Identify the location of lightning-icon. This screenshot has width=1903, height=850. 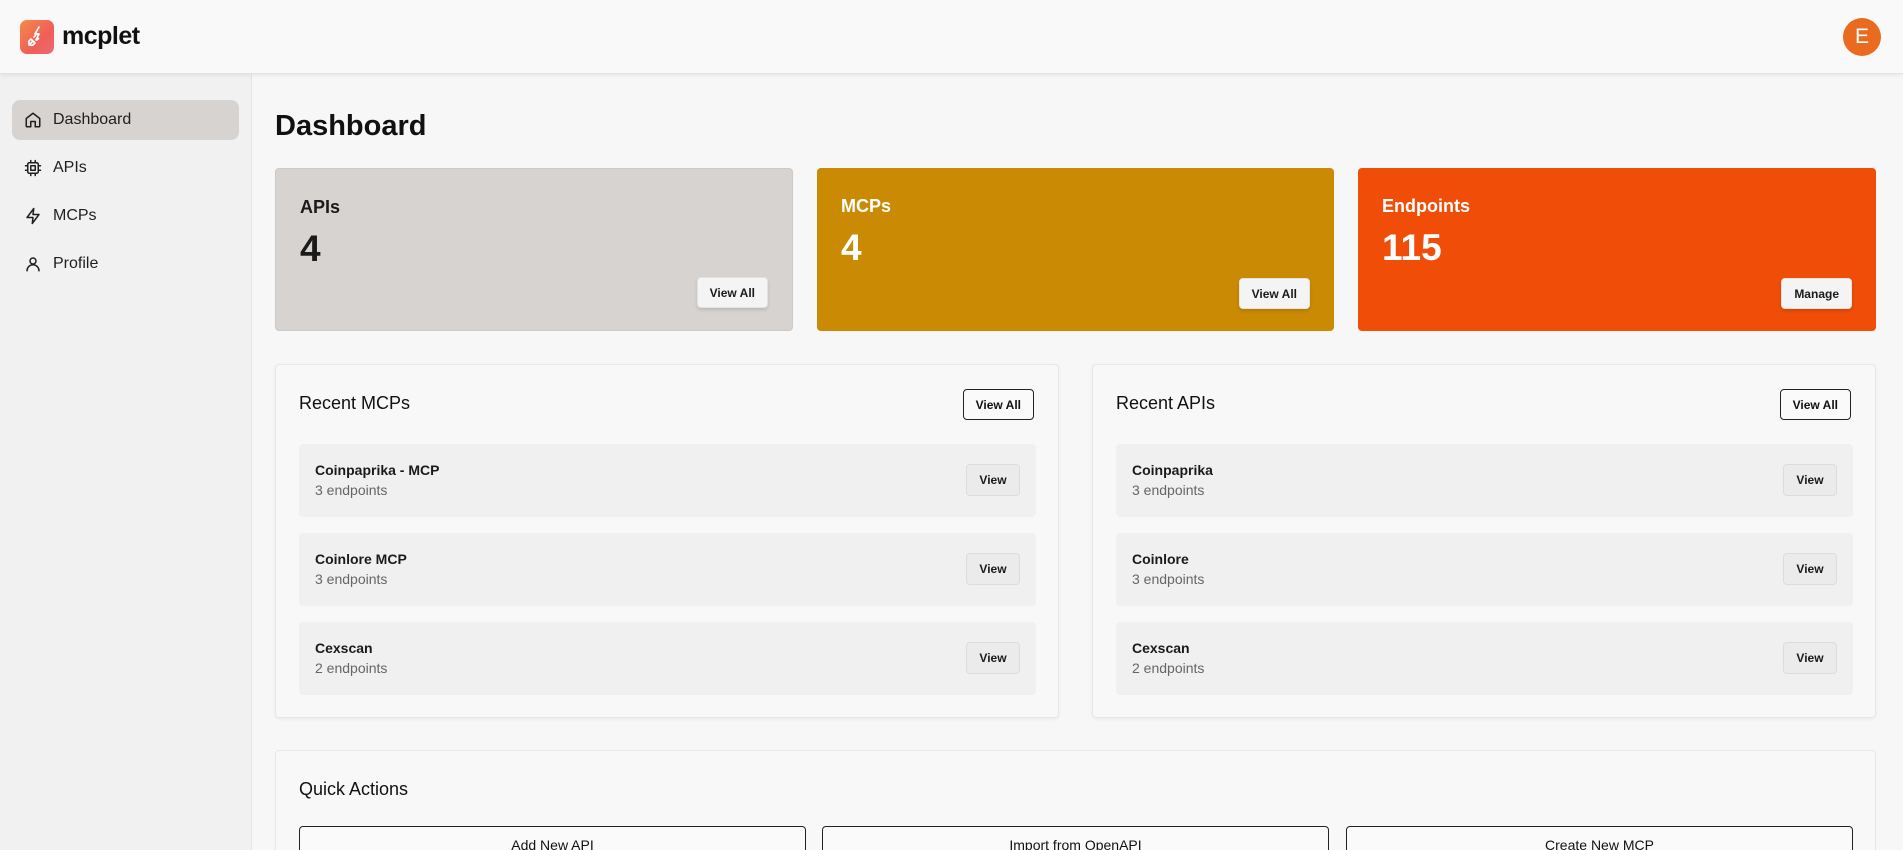
(33, 216).